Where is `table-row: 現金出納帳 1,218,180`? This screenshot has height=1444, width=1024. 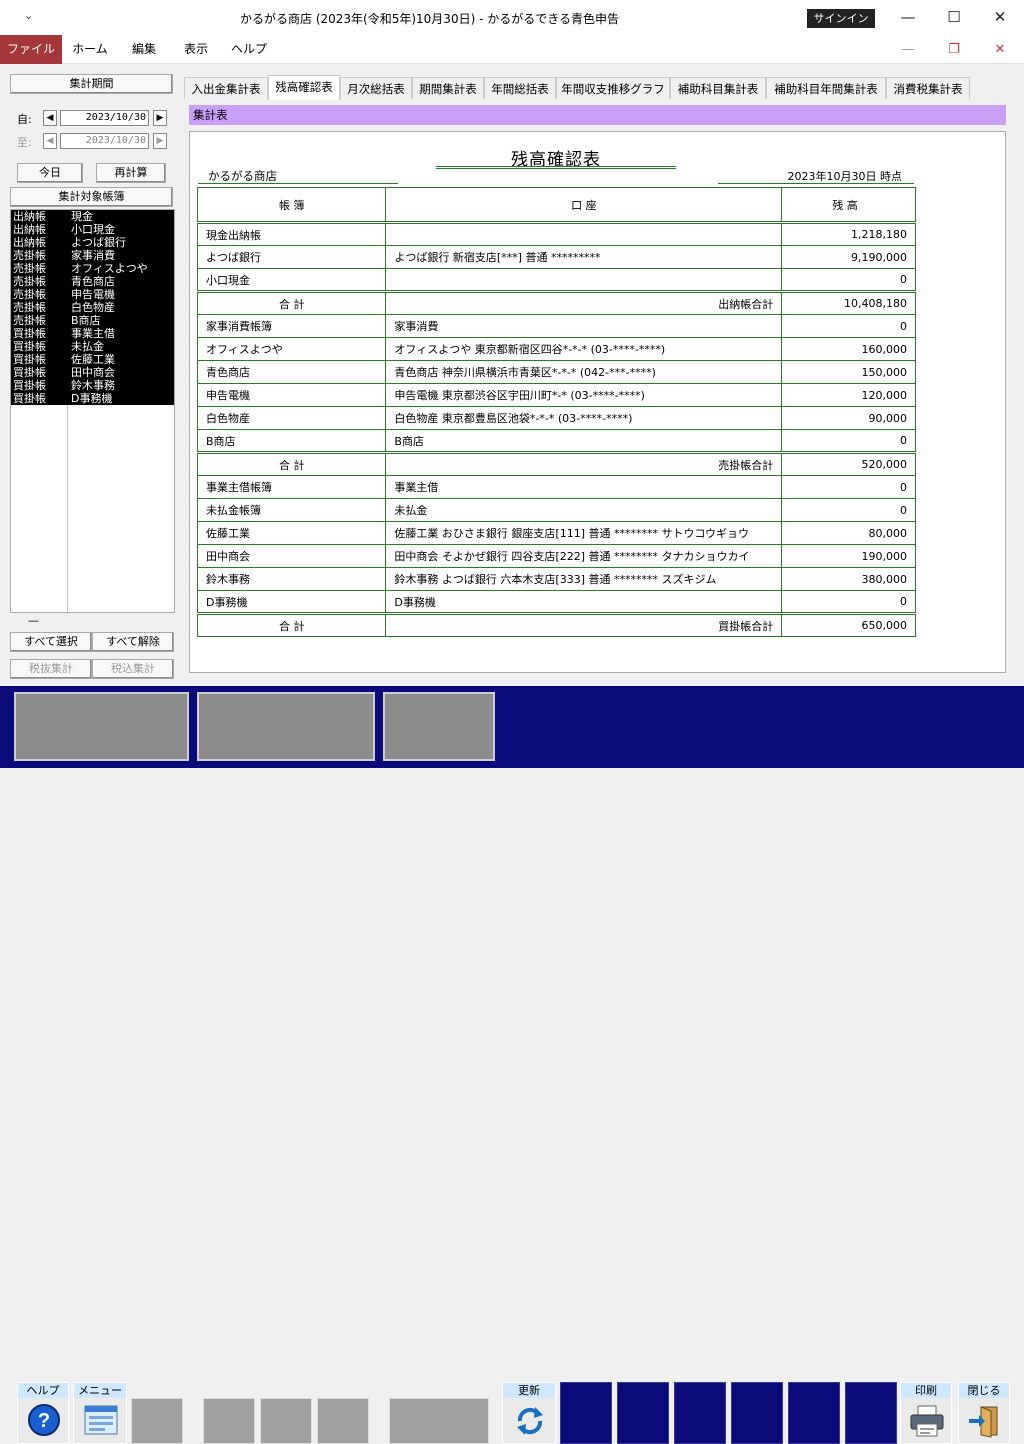
table-row: 現金出納帳 1,218,180 is located at coordinates (556, 234).